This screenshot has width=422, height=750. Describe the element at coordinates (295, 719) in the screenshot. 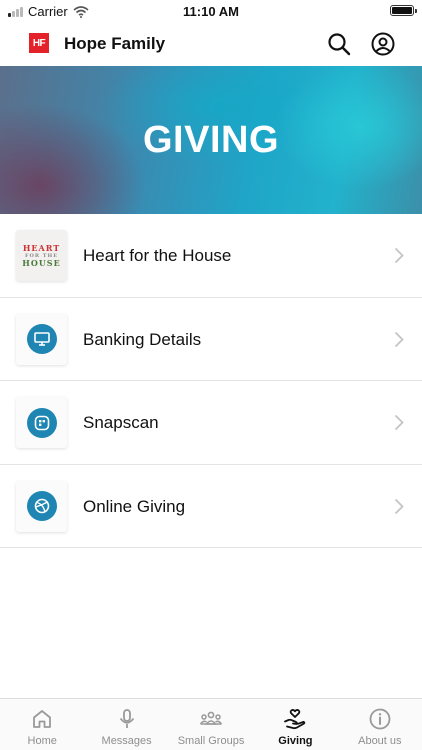

I see `hand-heart-icon` at that location.